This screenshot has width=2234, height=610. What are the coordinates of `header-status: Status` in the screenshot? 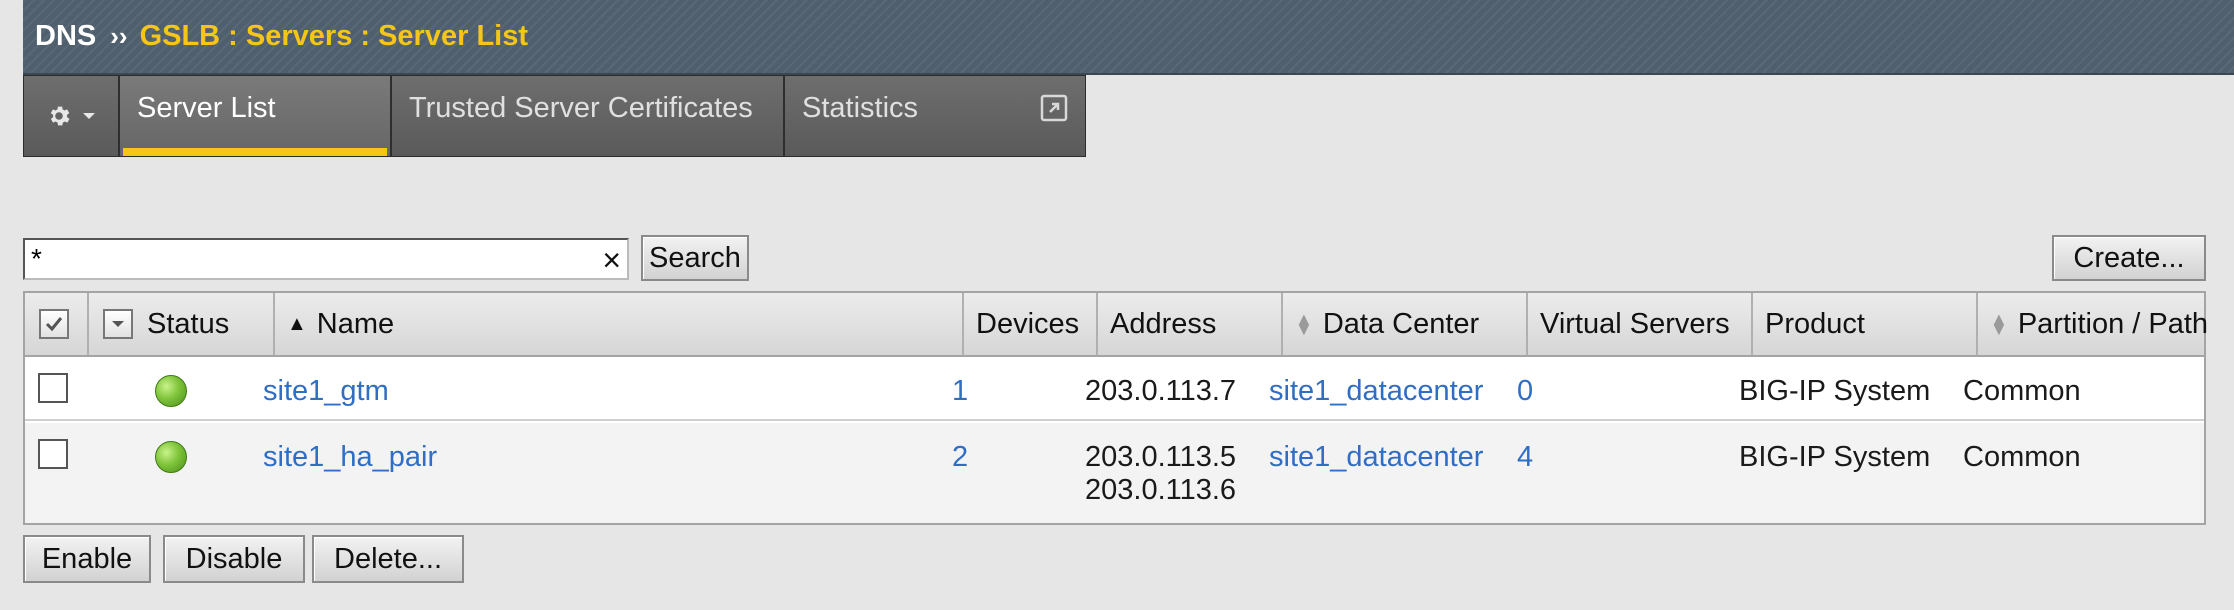 It's located at (182, 324).